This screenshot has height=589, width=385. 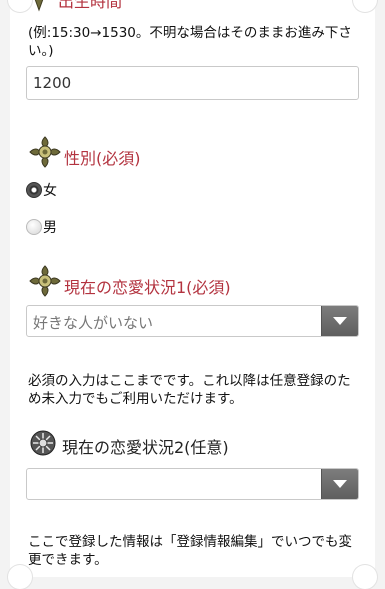 I want to click on radio-unchecked-icon, so click(x=34, y=227).